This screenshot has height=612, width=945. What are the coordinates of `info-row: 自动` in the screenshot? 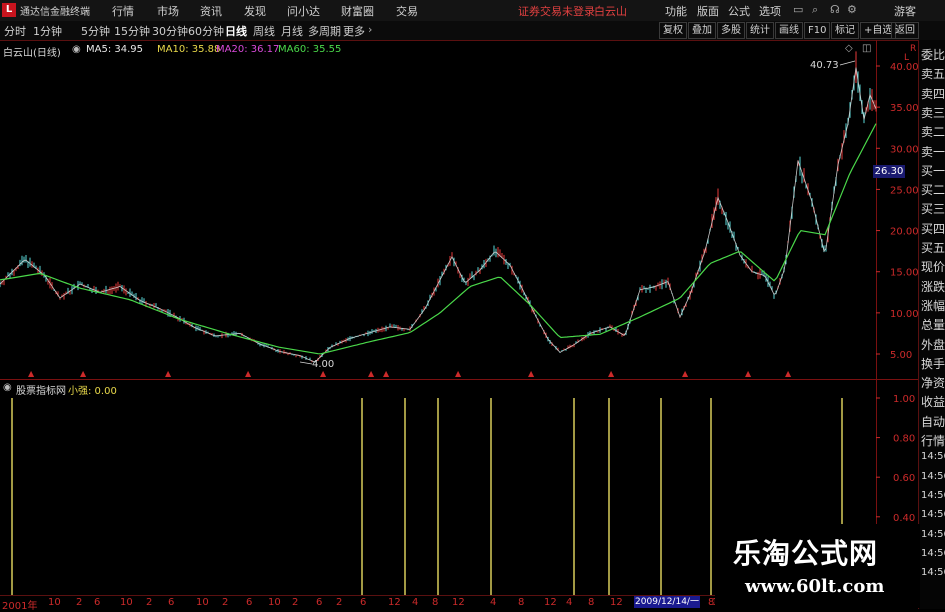 It's located at (933, 421).